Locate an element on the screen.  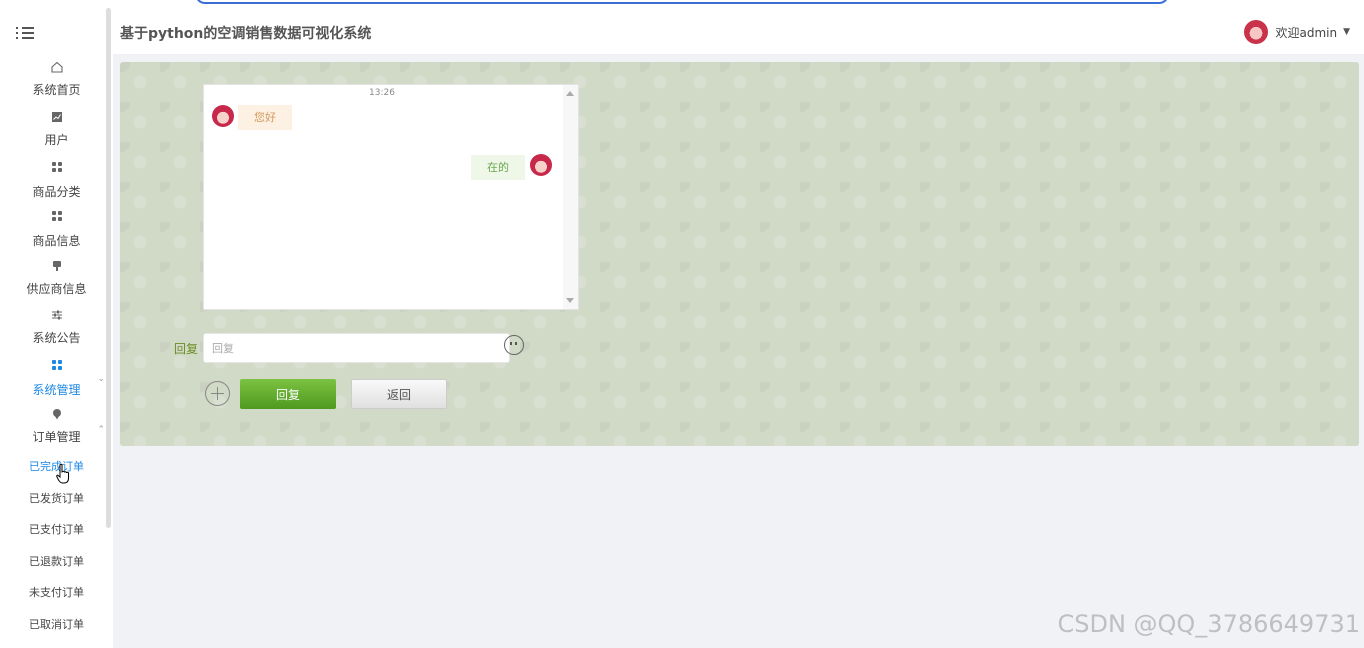
plug-icon is located at coordinates (57, 266).